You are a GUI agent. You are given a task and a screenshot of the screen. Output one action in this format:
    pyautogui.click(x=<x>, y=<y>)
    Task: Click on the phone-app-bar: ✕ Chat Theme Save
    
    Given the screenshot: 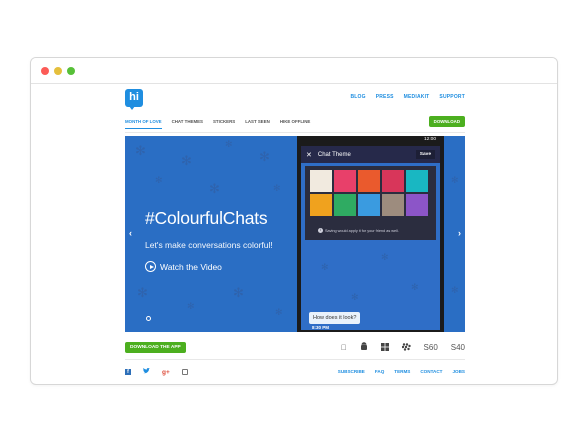 What is the action you would take?
    pyautogui.click(x=370, y=154)
    